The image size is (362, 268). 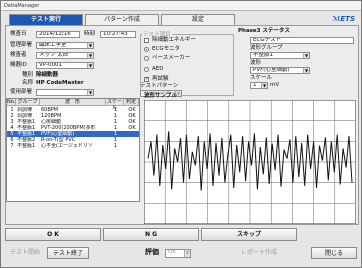 I want to click on col-header-scale: スケール, so click(x=115, y=105).